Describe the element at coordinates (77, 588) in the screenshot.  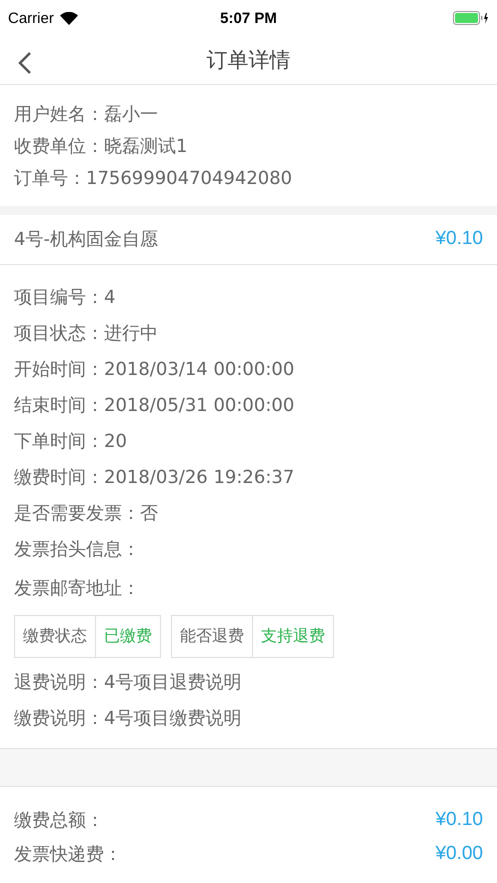
I see `detail-text: 发票邮寄地址：` at that location.